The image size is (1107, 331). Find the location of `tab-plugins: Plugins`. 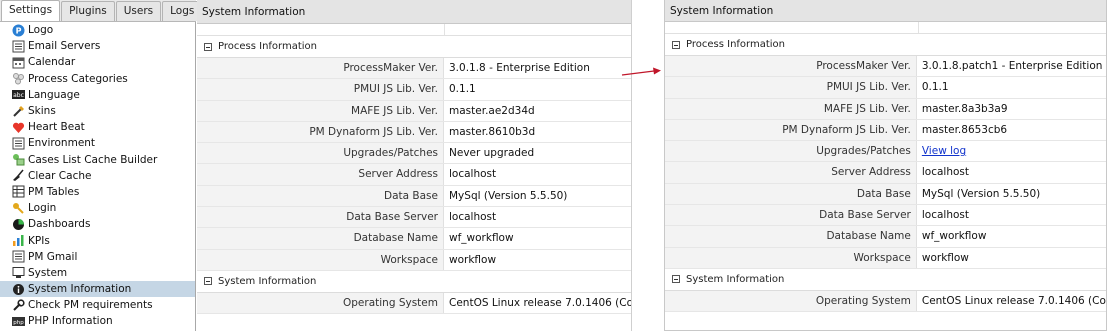

tab-plugins: Plugins is located at coordinates (88, 11).